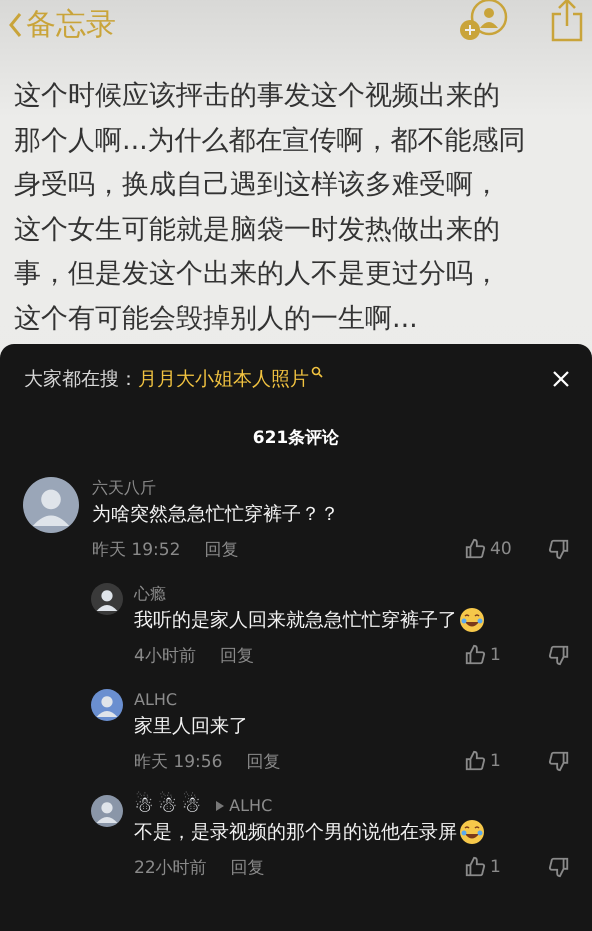  I want to click on like-button: 40, so click(491, 549).